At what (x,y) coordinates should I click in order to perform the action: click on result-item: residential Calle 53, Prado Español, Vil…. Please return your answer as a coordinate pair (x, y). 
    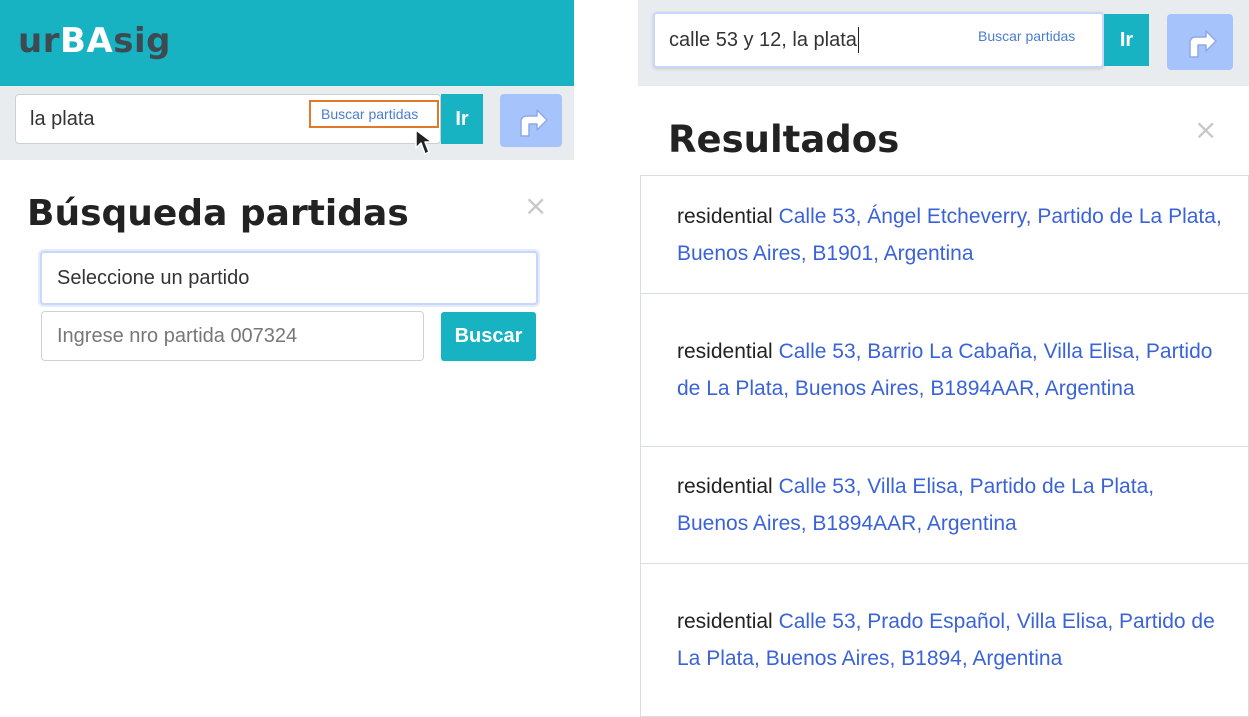
    Looking at the image, I should click on (944, 640).